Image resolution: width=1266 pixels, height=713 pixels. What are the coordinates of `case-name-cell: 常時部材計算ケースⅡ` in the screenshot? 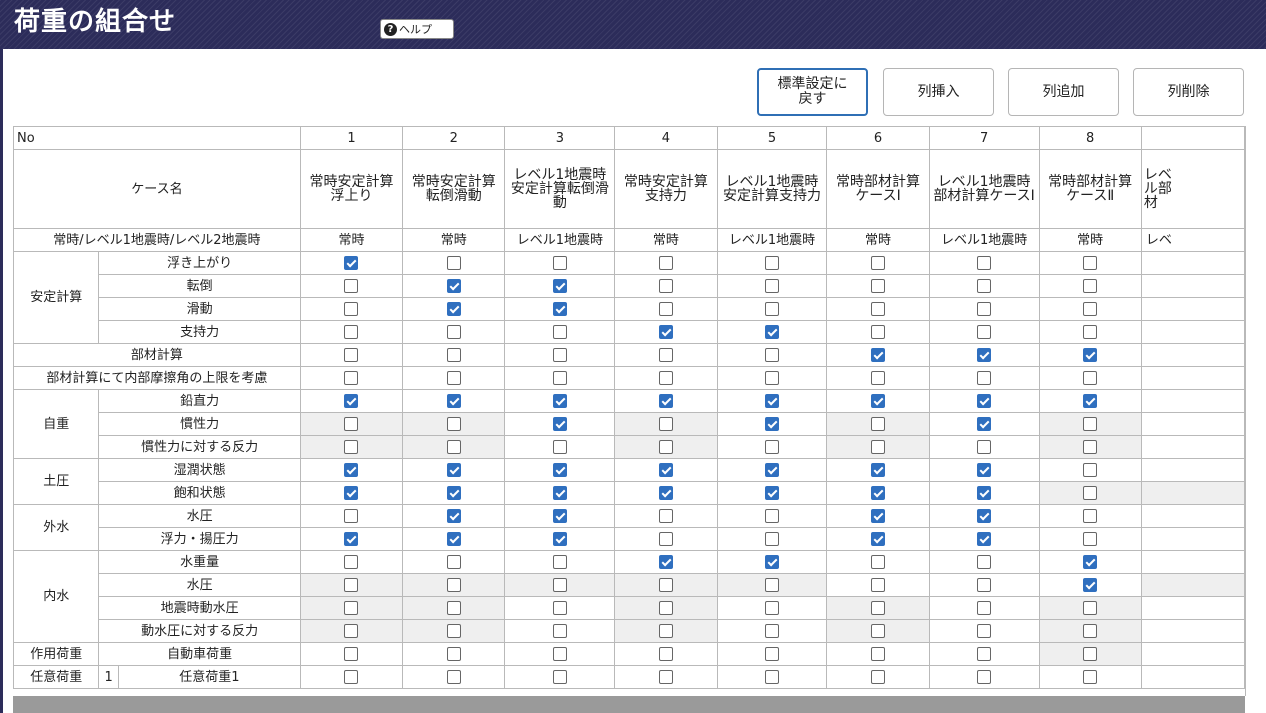 It's located at (1090, 189).